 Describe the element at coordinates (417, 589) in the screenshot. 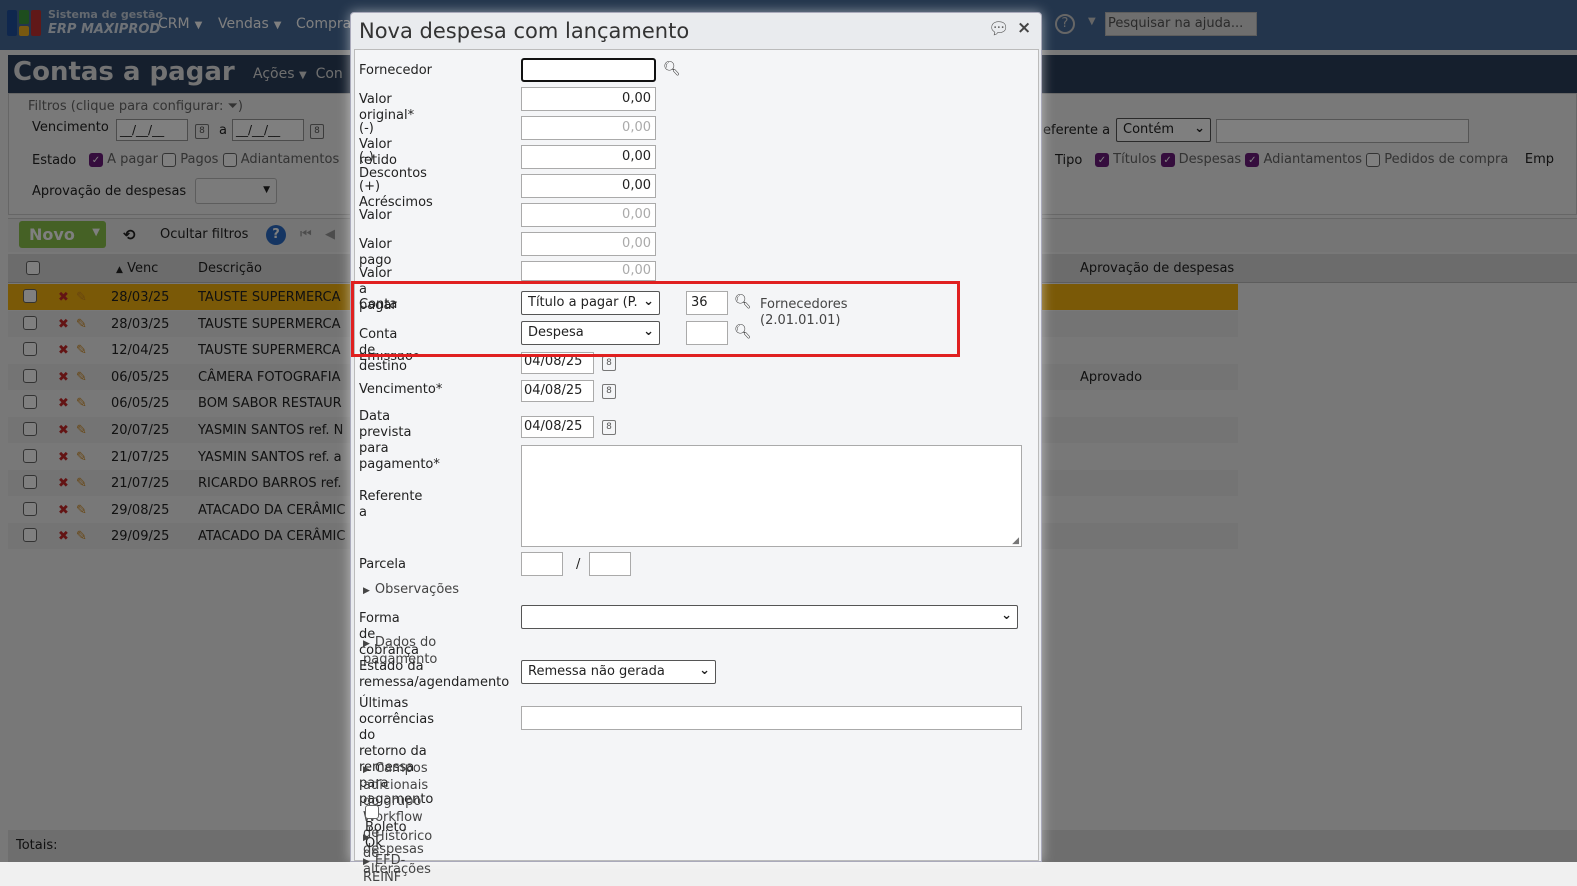

I see `toggle-label: Observações` at that location.